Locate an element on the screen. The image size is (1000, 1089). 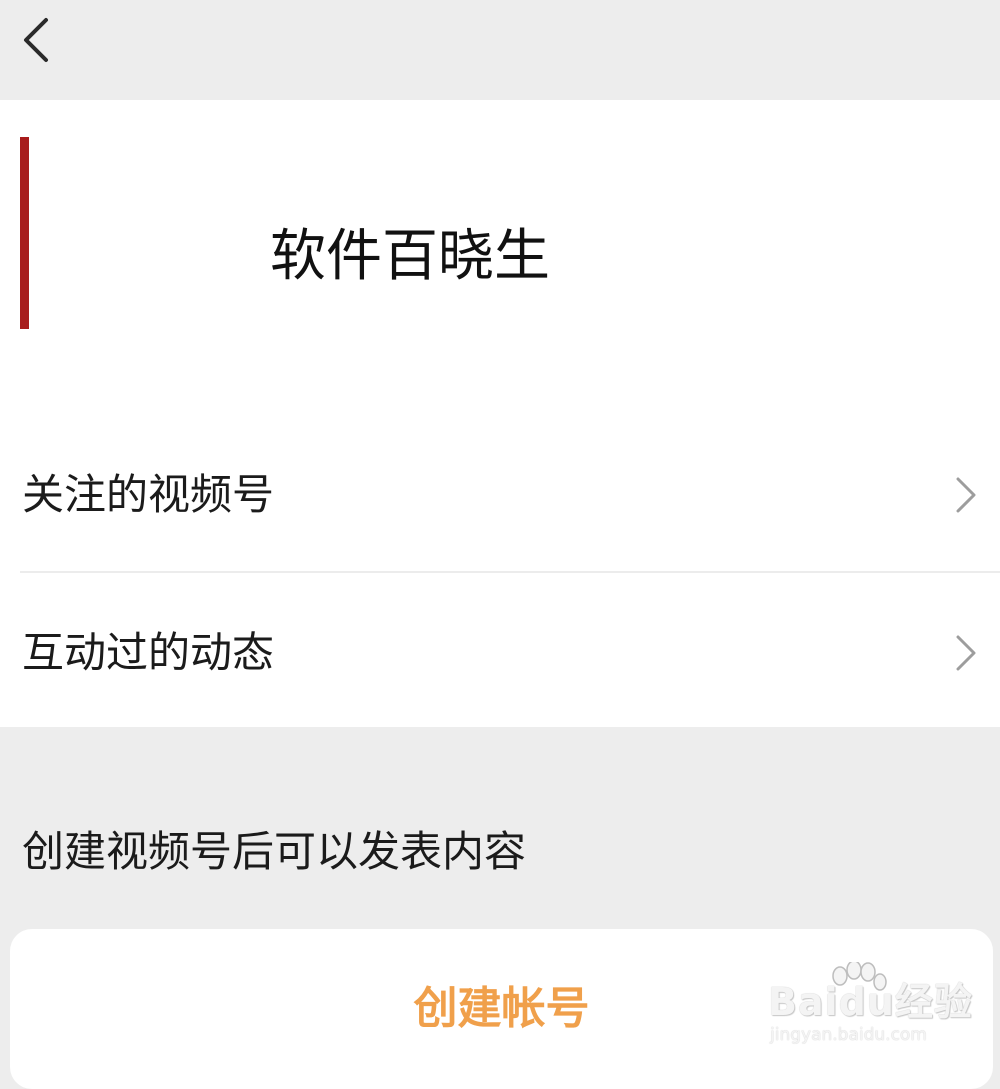
create-account-button: 创建帐号 is located at coordinates (501, 1009).